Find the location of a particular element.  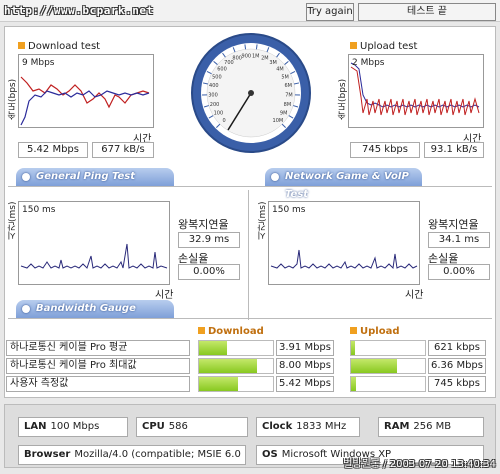

upload-kbs: 93.1 kB/s is located at coordinates (454, 150).